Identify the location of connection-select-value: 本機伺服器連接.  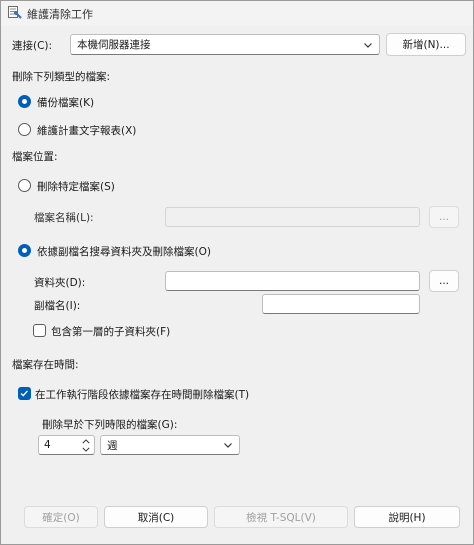
(114, 45).